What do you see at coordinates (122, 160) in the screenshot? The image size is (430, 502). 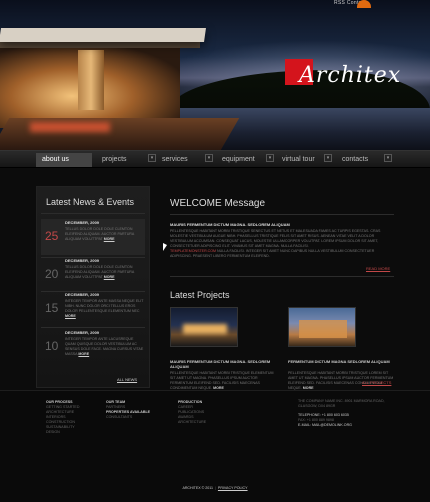 I see `nav-projects: projects` at bounding box center [122, 160].